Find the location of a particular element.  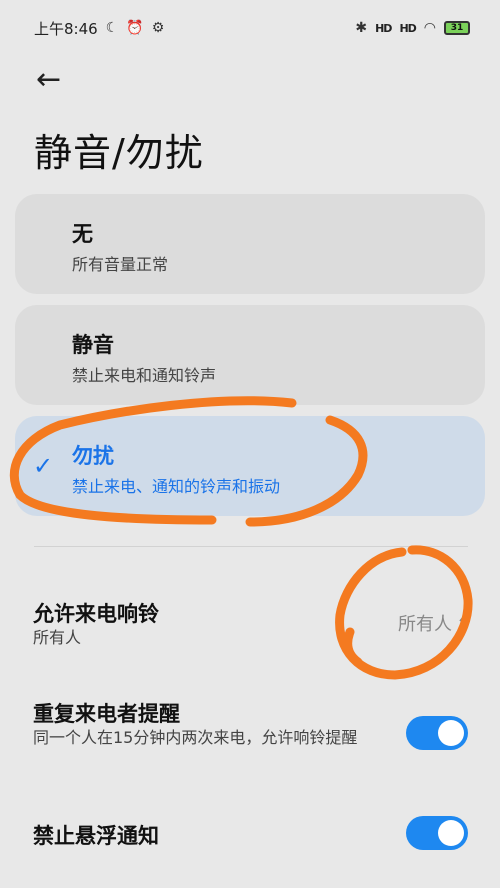

battery-icon: 31 is located at coordinates (457, 28).